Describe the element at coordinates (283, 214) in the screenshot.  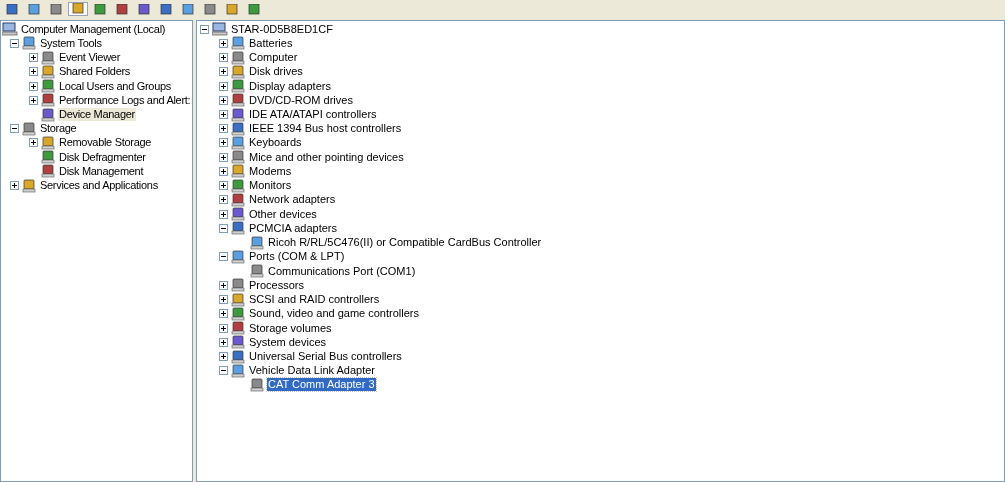
I see `tree-item: Other devices` at that location.